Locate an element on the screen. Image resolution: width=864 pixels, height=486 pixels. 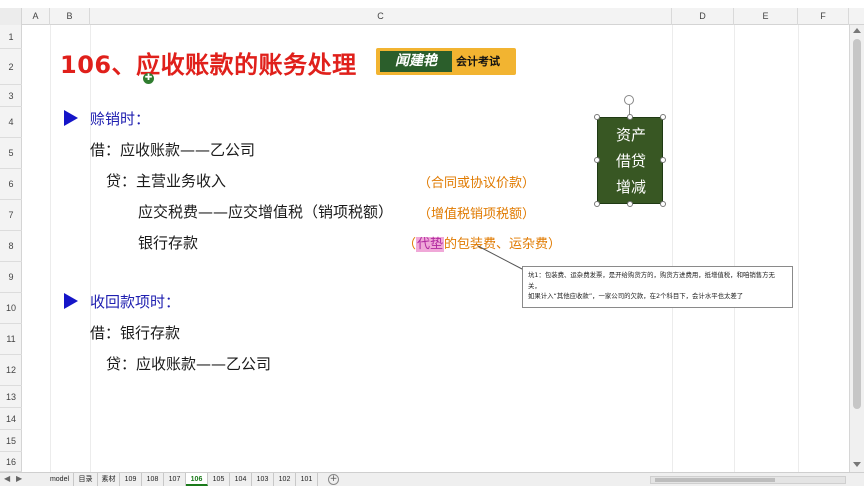
brand-logo-name: 闻建艳 is located at coordinates (416, 61).